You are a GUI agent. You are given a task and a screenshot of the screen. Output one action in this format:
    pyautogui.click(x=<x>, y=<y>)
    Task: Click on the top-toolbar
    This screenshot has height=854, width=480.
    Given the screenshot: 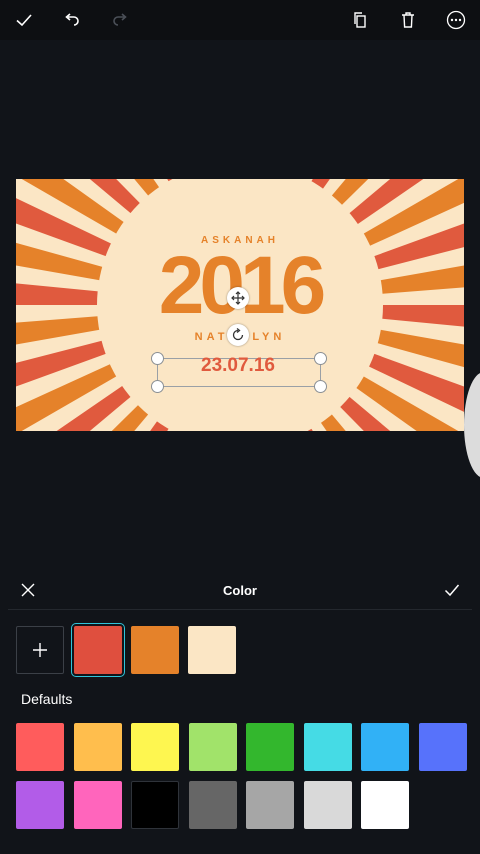 What is the action you would take?
    pyautogui.click(x=240, y=20)
    